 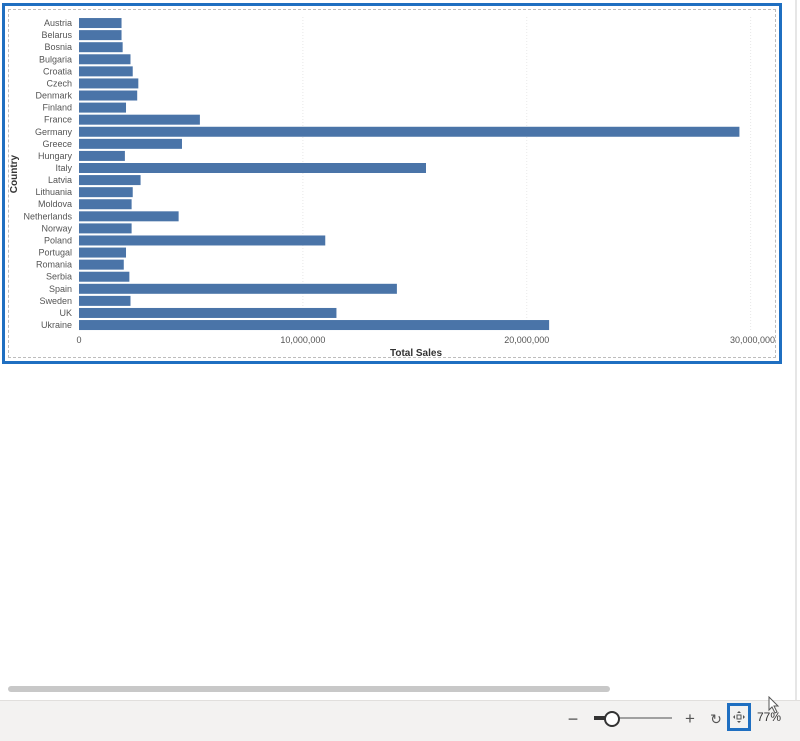 I want to click on category-label: Czech, so click(x=59, y=83).